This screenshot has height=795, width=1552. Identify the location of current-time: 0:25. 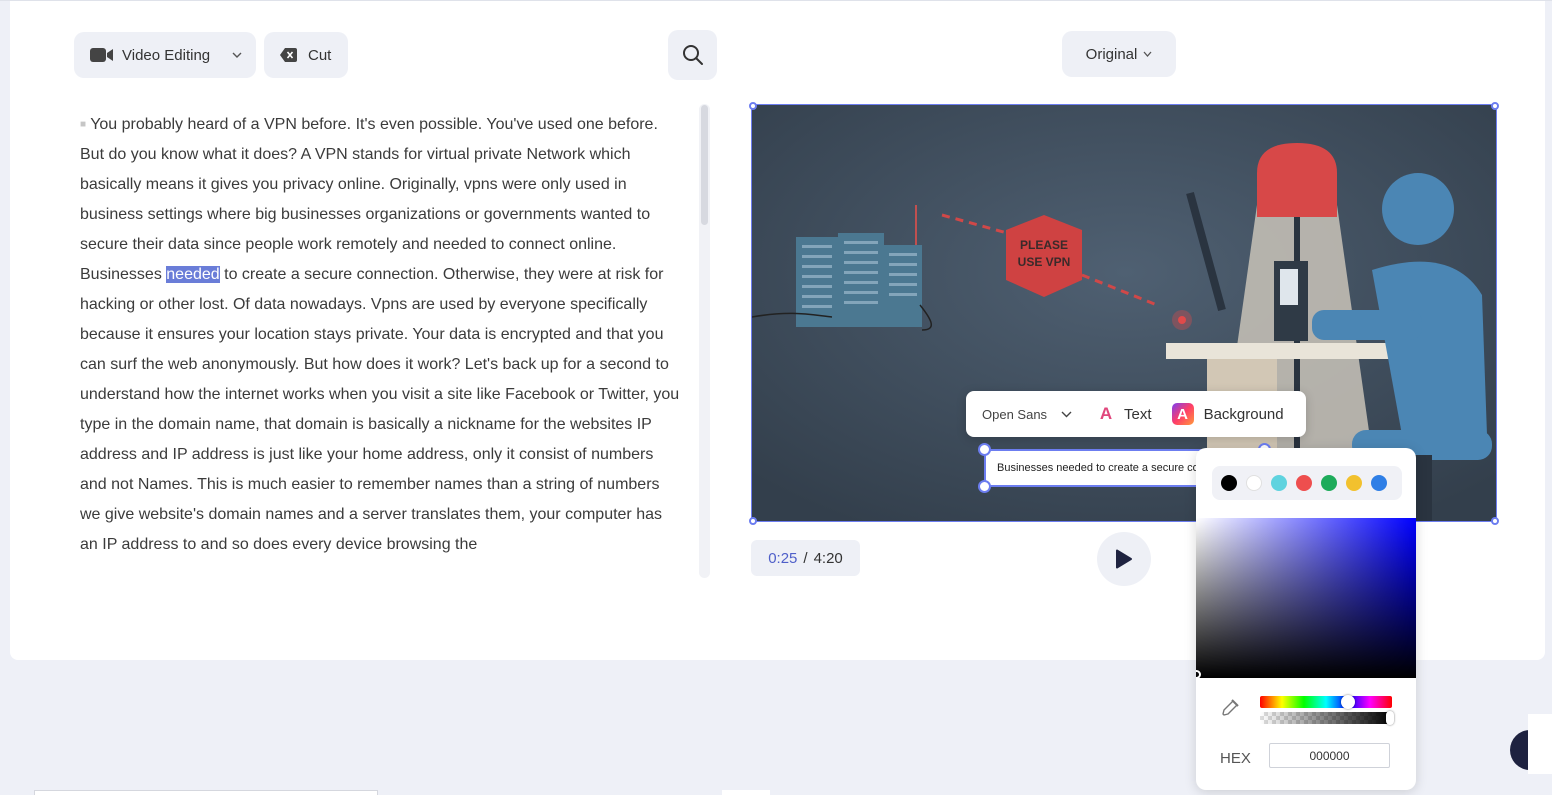
(783, 558).